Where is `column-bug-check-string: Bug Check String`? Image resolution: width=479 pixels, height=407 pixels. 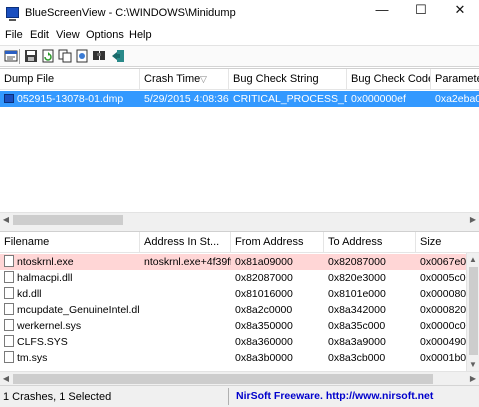 column-bug-check-string: Bug Check String is located at coordinates (288, 79).